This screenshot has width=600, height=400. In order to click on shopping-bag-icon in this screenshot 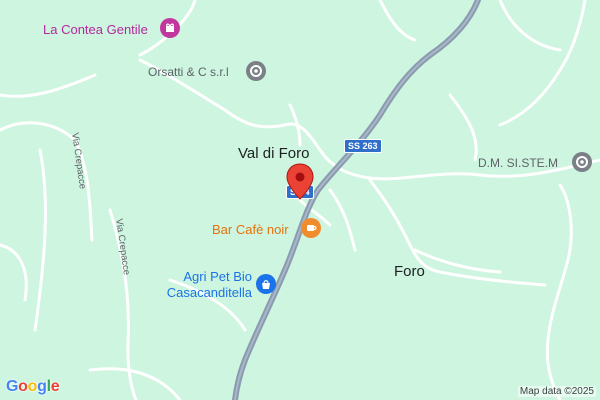, I will do `click(266, 284)`.